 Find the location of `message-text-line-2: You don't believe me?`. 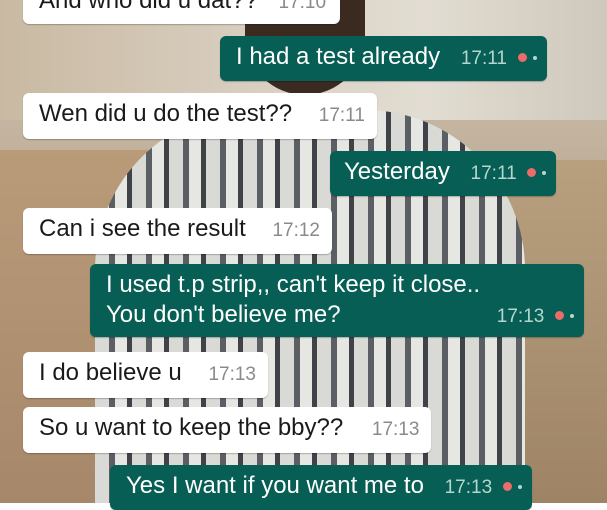

message-text-line-2: You don't believe me? is located at coordinates (223, 314).